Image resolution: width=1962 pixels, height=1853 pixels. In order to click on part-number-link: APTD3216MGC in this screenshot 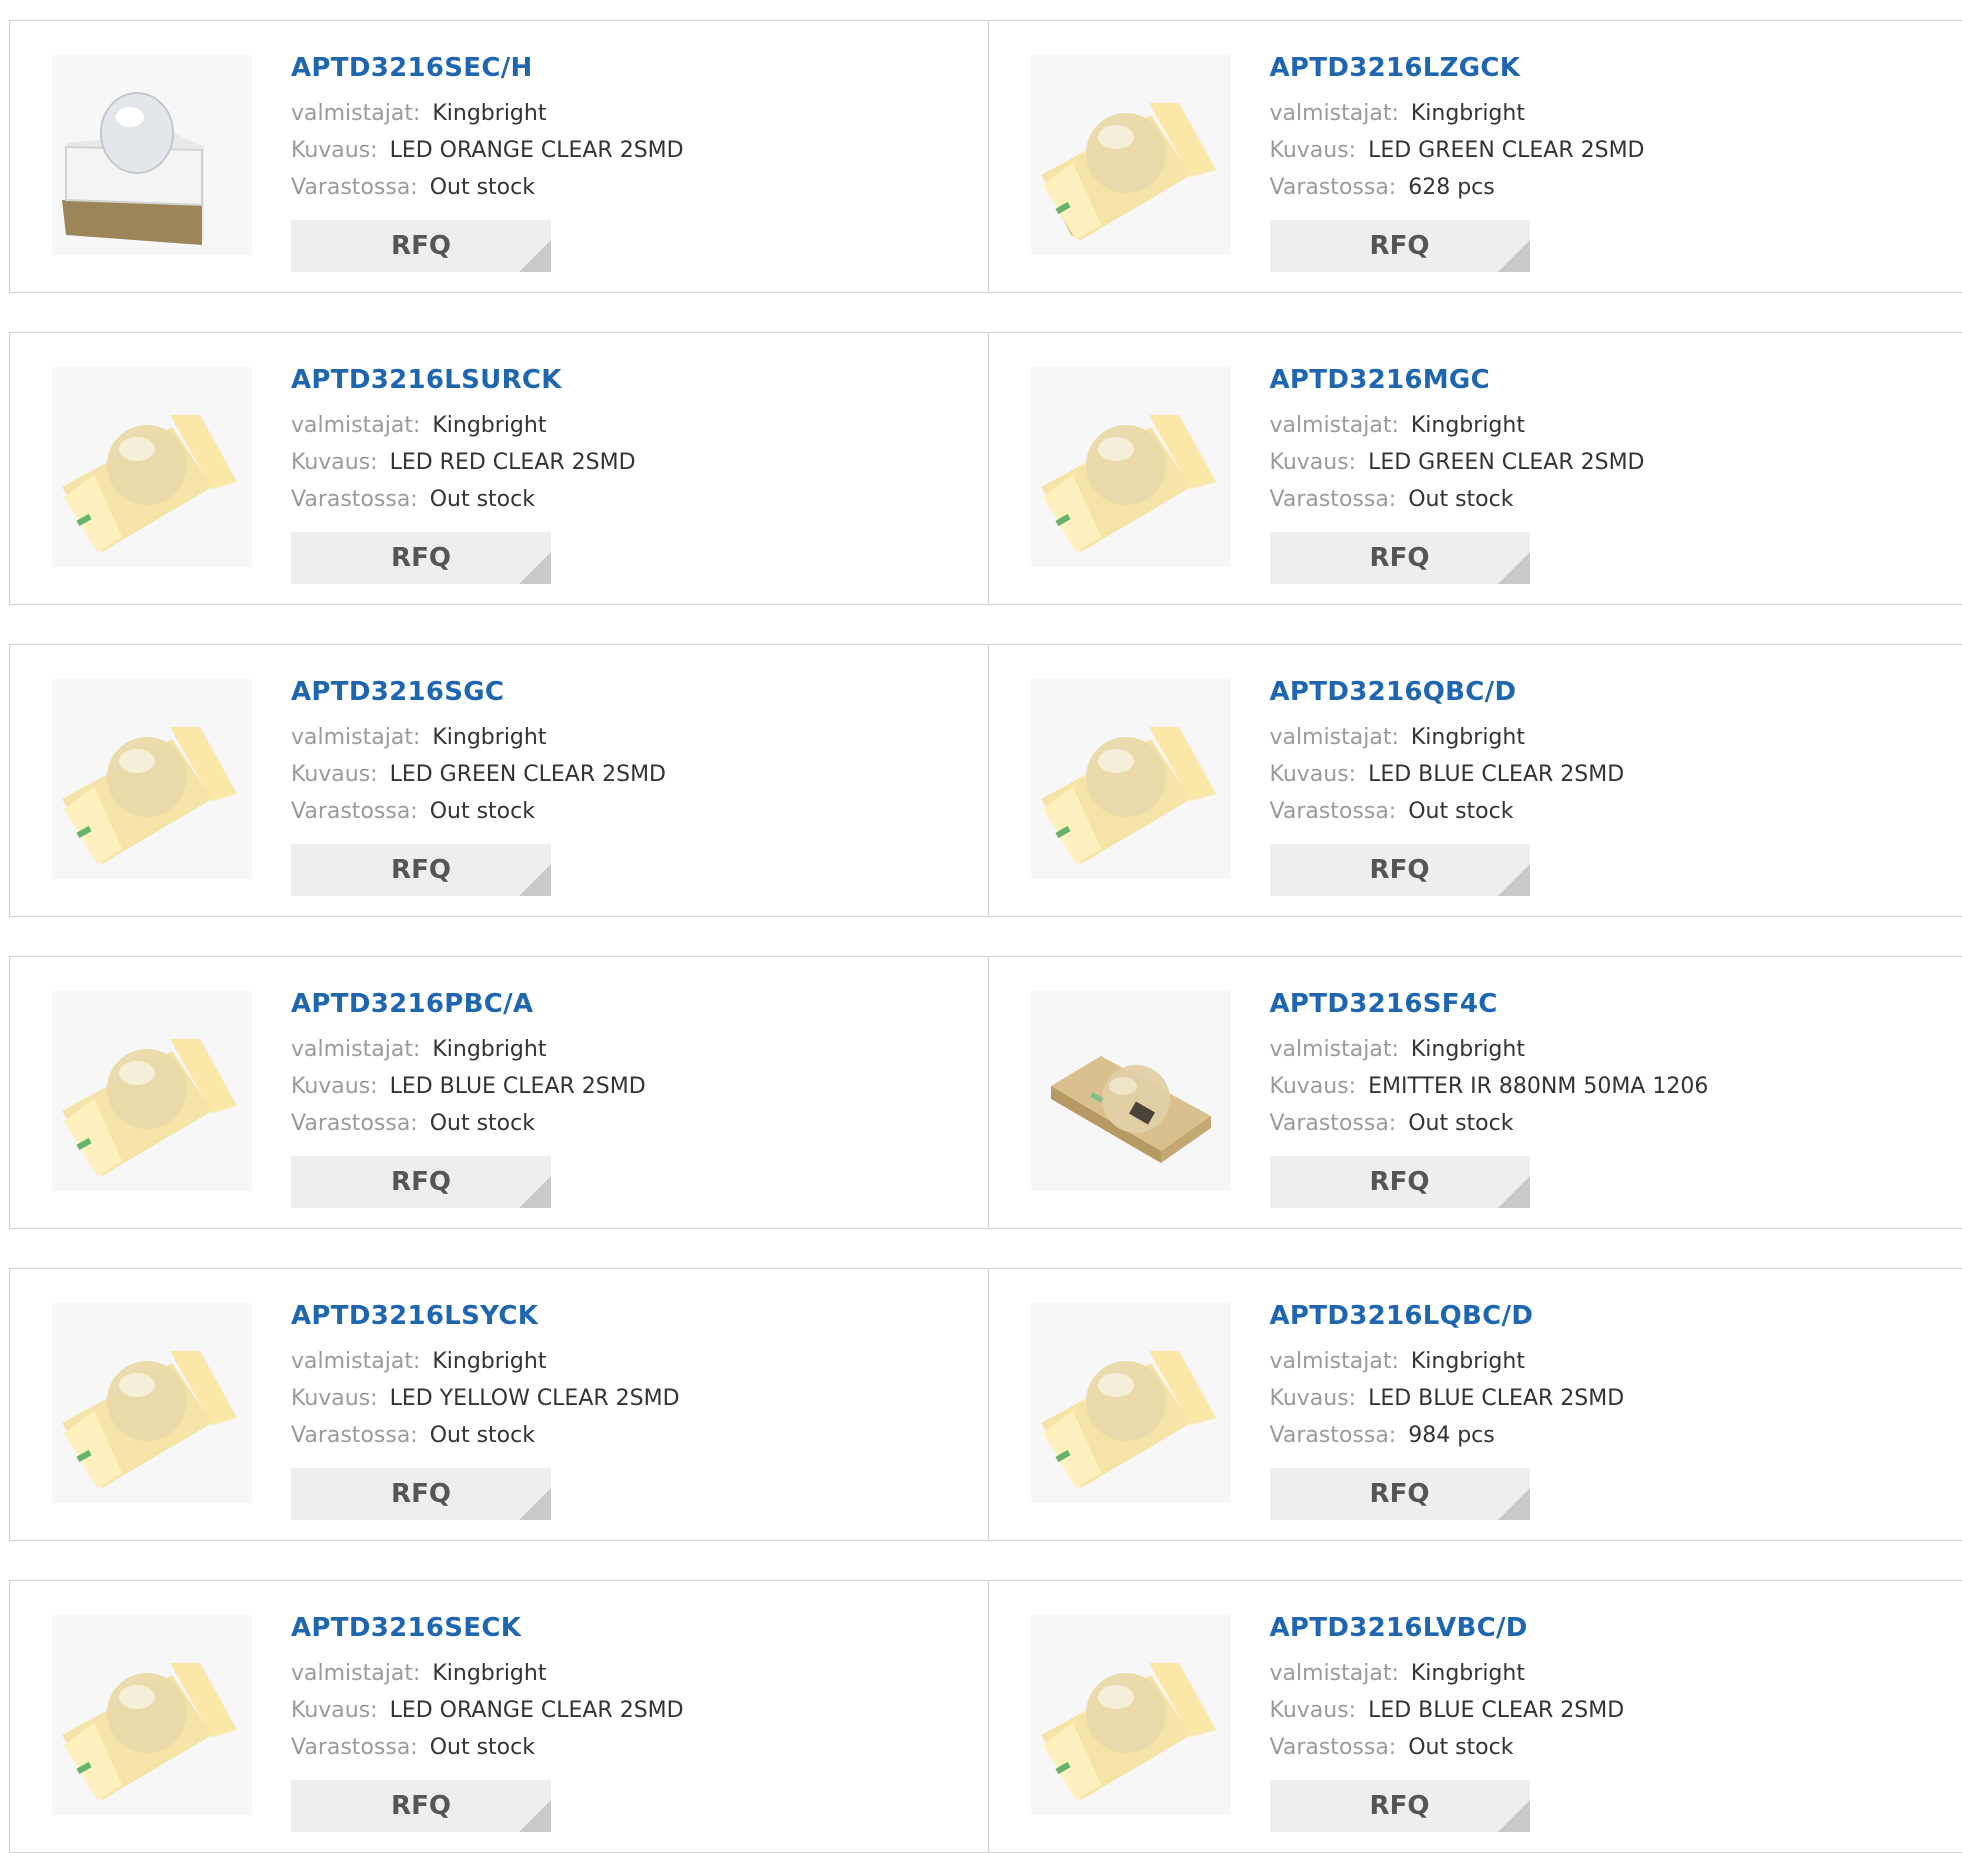, I will do `click(1606, 380)`.